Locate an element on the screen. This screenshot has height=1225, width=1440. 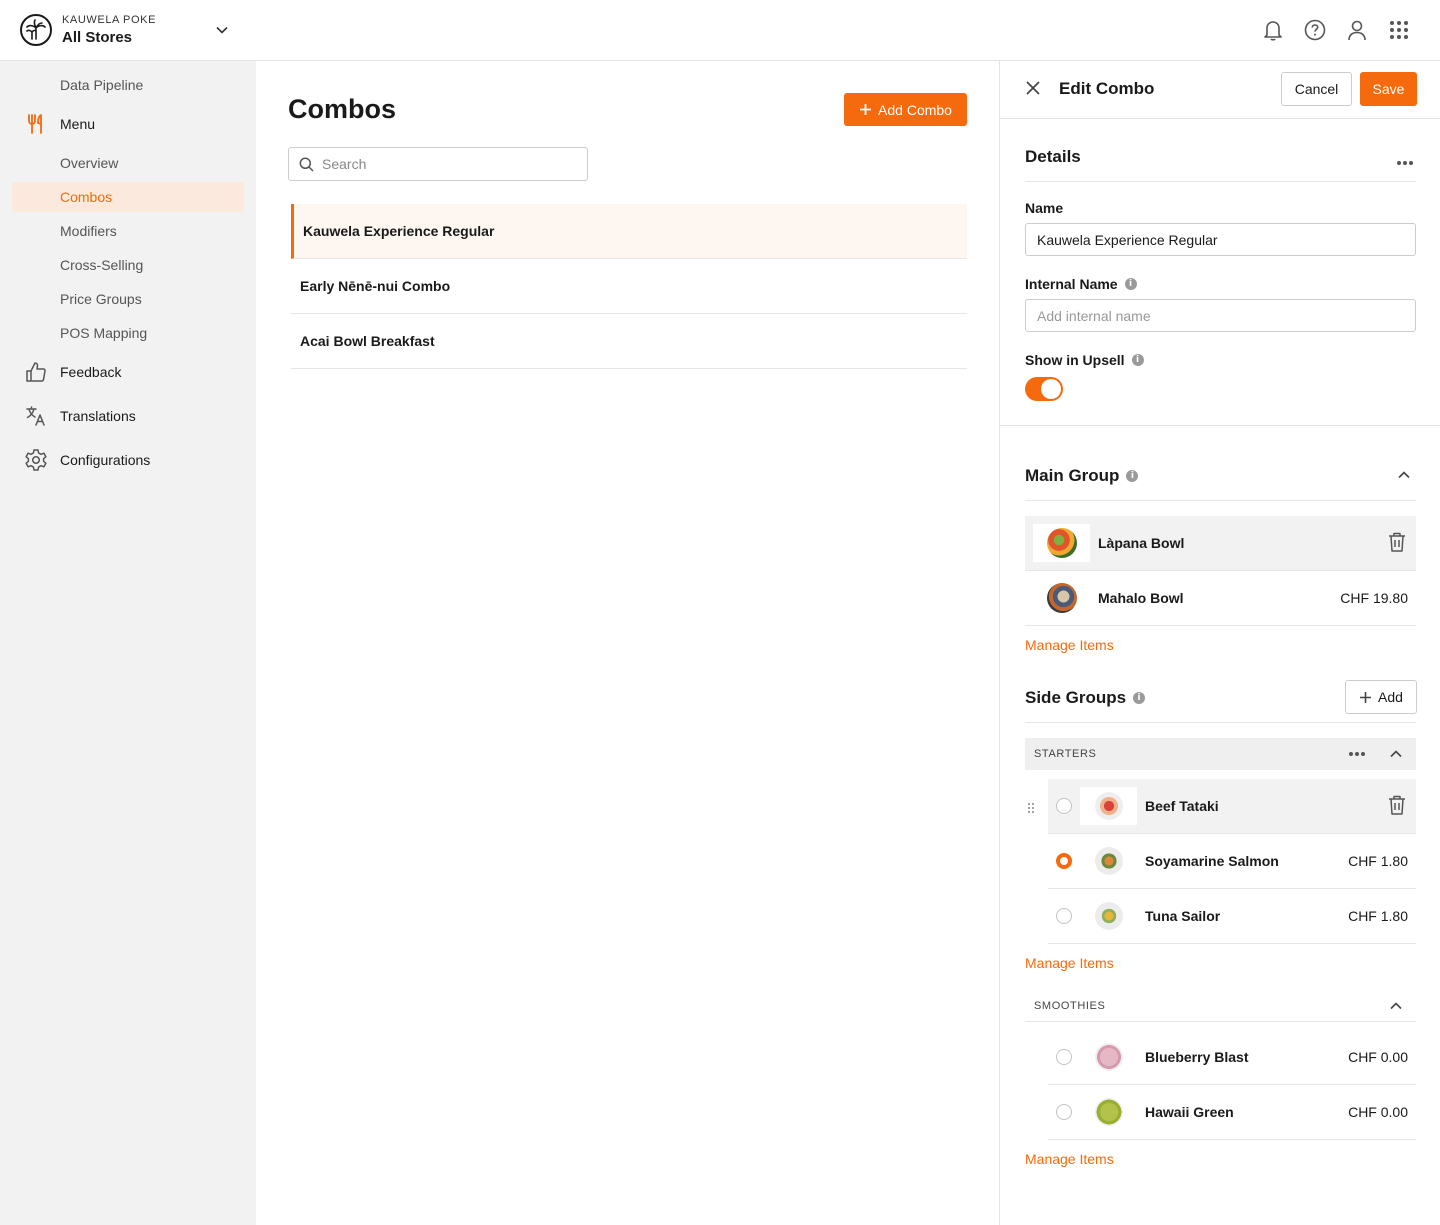
panel-title: Edit Combo is located at coordinates (1107, 88).